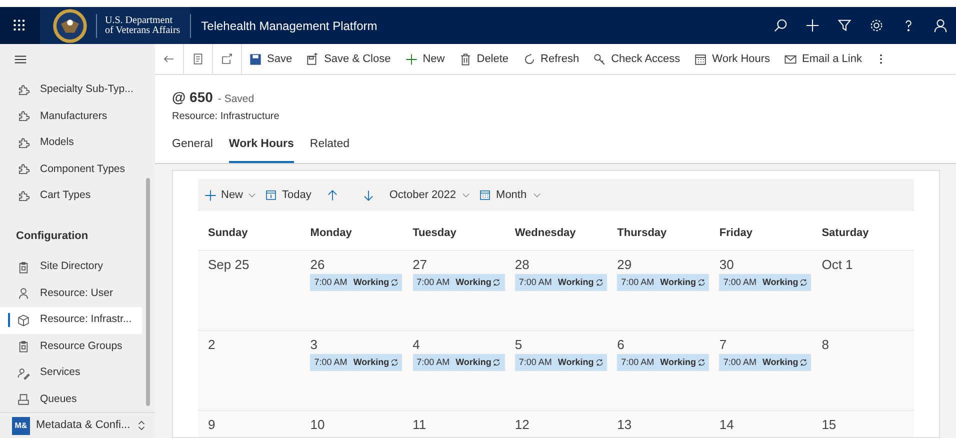 The width and height of the screenshot is (956, 438). What do you see at coordinates (271, 195) in the screenshot?
I see `calendar-day-icon` at bounding box center [271, 195].